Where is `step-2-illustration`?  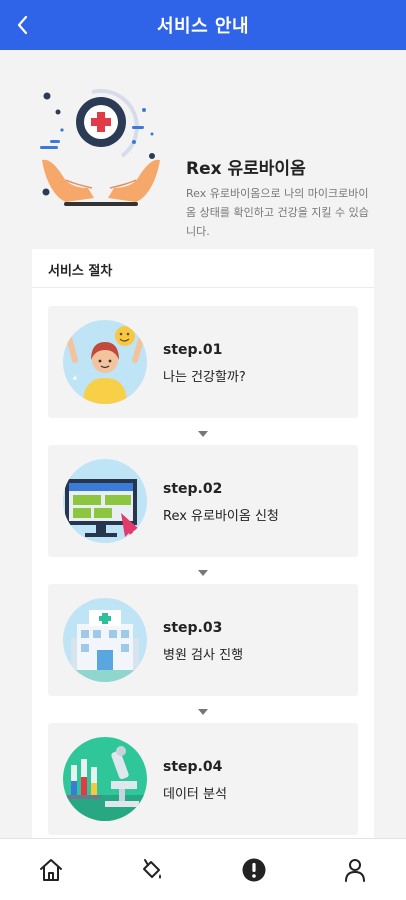 step-2-illustration is located at coordinates (105, 501).